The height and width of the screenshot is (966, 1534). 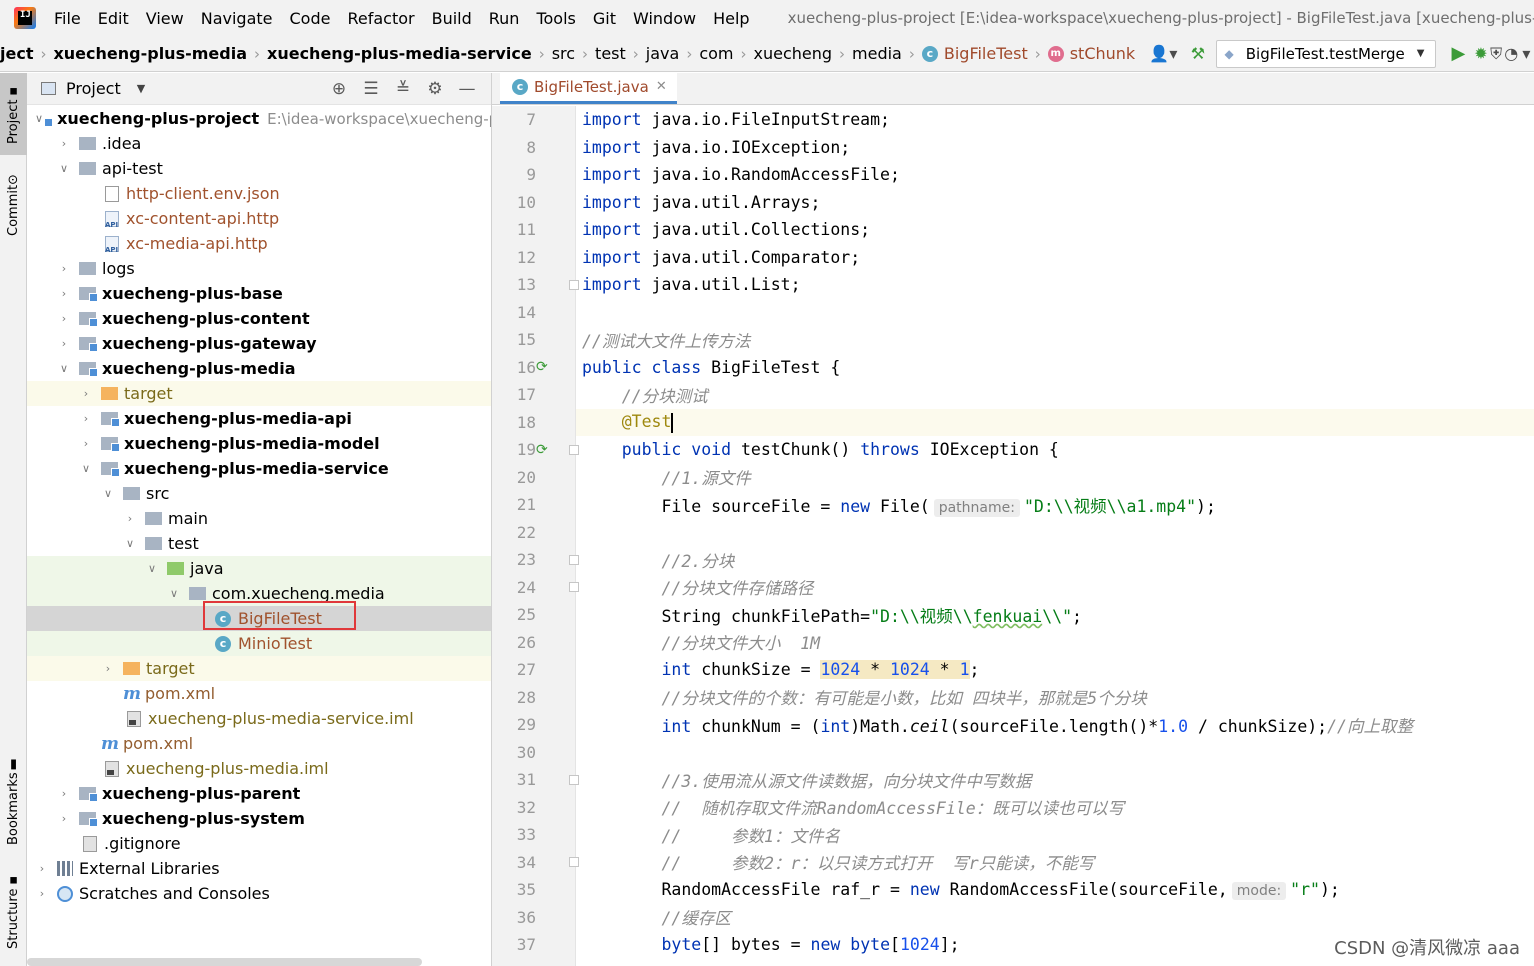 What do you see at coordinates (259, 418) in the screenshot?
I see `tree-item-media-api: › xuecheng-plus-media-api` at bounding box center [259, 418].